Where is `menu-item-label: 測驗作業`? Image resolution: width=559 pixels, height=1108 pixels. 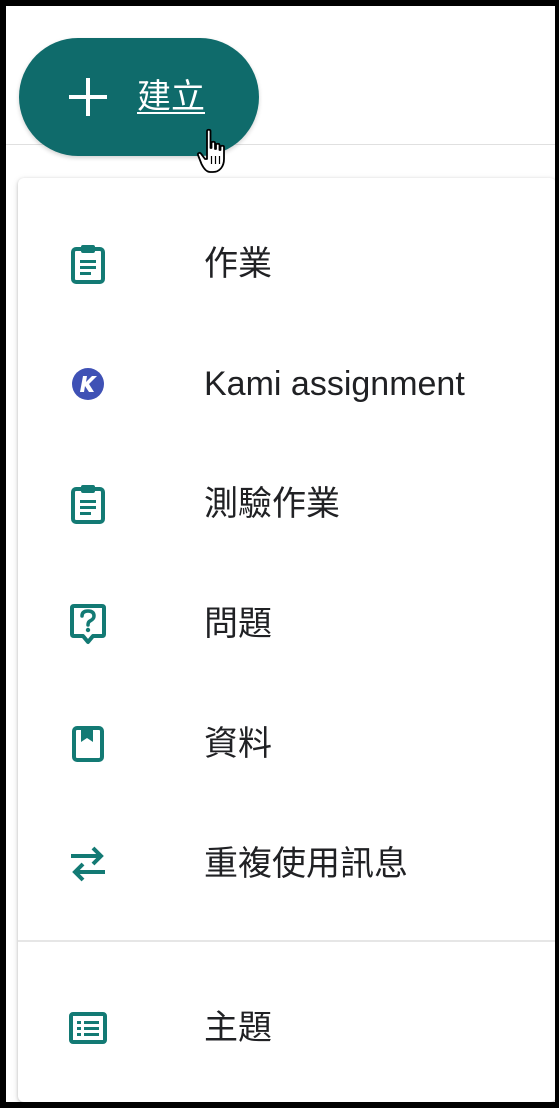
menu-item-label: 測驗作業 is located at coordinates (272, 504).